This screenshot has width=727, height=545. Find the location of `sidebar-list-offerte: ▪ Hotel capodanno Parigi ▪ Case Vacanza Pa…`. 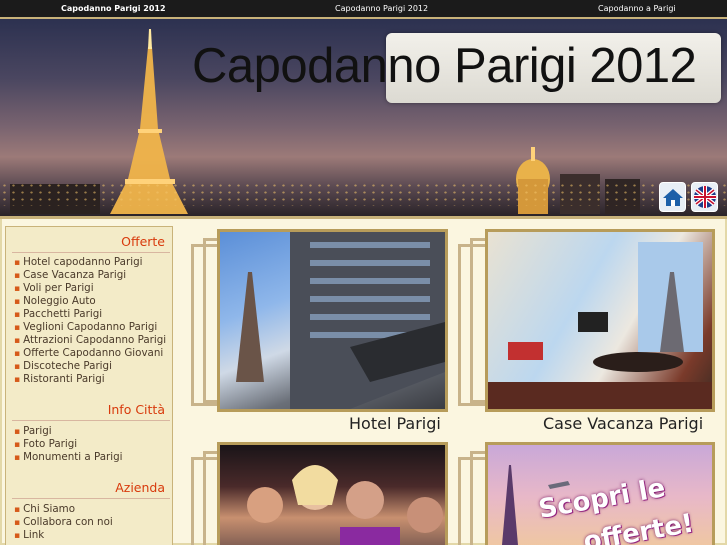

sidebar-list-offerte: ▪ Hotel capodanno Parigi ▪ Case Vacanza Pa… is located at coordinates (90, 321).